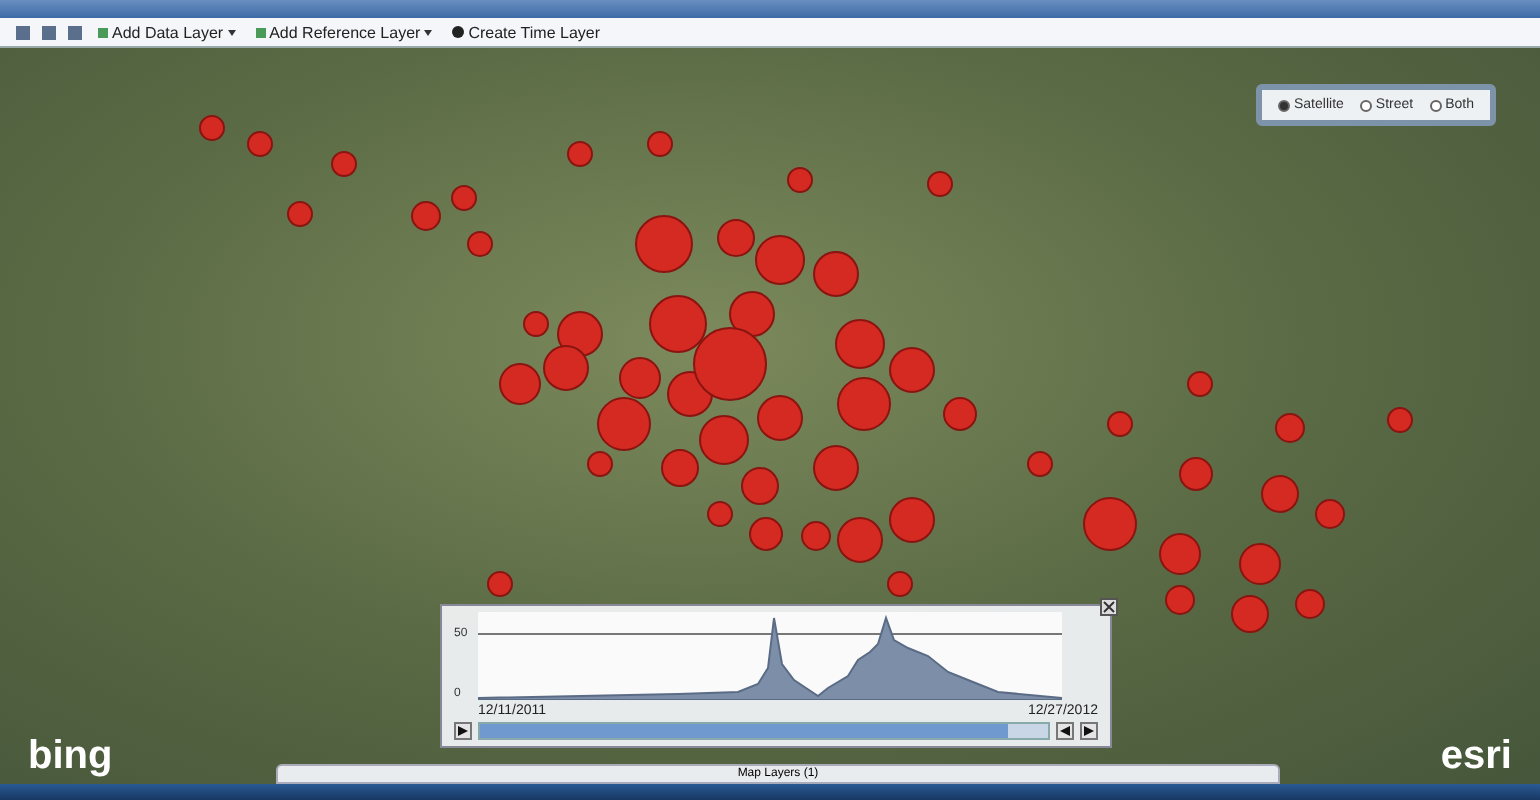 This screenshot has height=800, width=1540. I want to click on map-logo: esri, so click(1476, 757).